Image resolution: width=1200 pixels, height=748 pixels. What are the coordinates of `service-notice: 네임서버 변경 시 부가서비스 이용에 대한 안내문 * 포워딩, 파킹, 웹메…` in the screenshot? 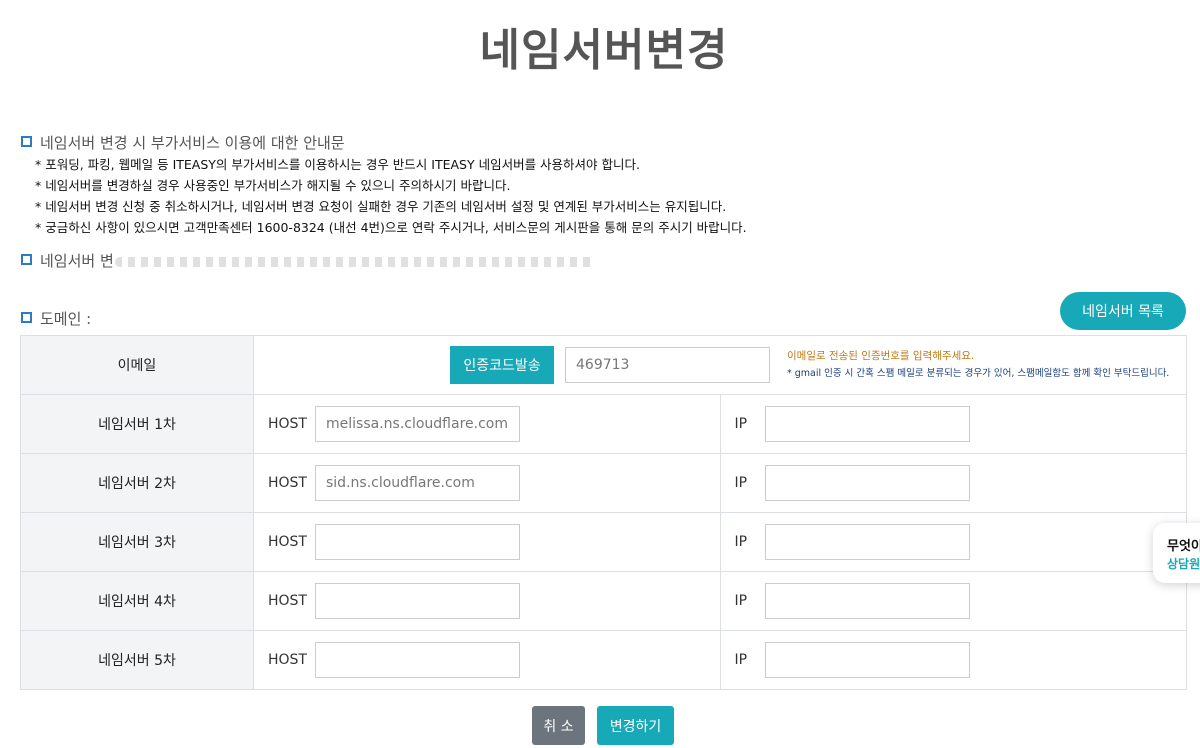 It's located at (601, 185).